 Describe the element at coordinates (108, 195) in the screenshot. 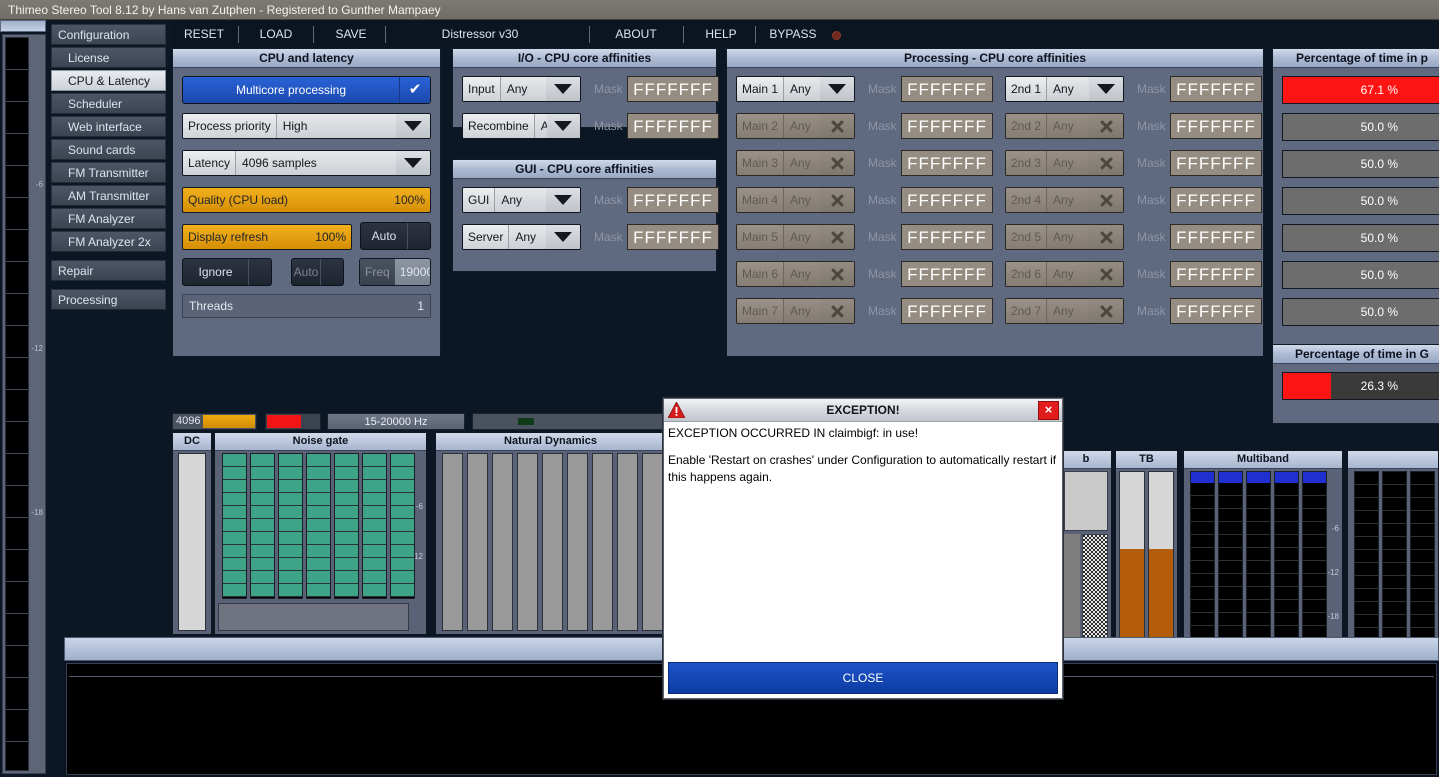

I see `sidebar-item-am-transmitter: AM Transmitter` at that location.